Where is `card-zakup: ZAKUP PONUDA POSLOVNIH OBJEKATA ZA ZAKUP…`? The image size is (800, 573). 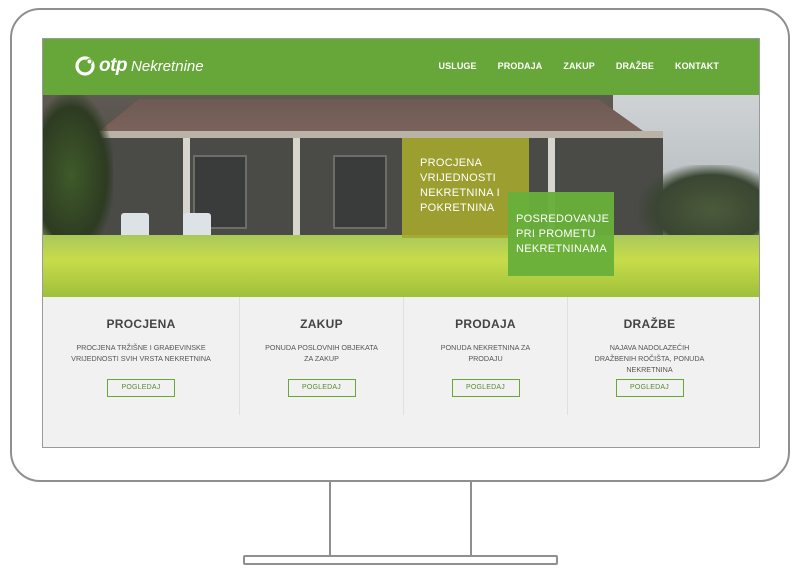 card-zakup: ZAKUP PONUDA POSLOVNIH OBJEKATA ZA ZAKUP… is located at coordinates (321, 356).